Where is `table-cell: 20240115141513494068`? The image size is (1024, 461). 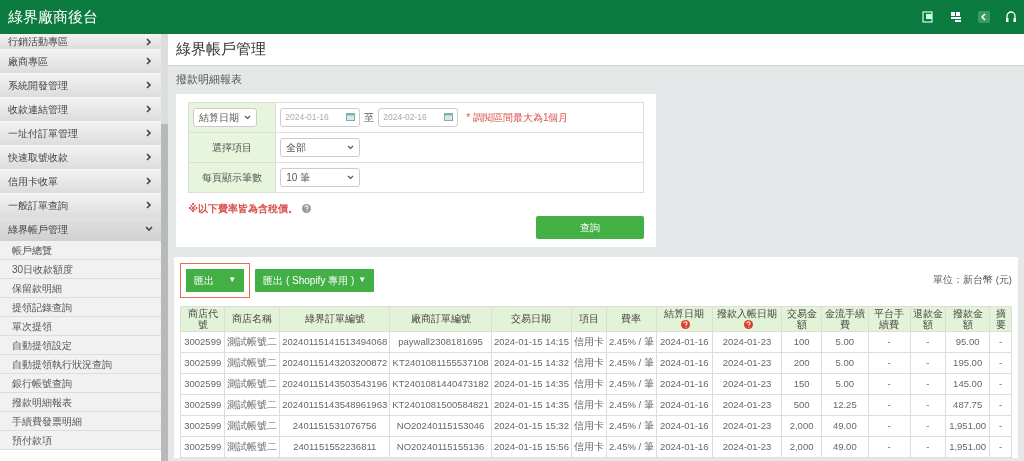
table-cell: 20240115141513494068 is located at coordinates (334, 342).